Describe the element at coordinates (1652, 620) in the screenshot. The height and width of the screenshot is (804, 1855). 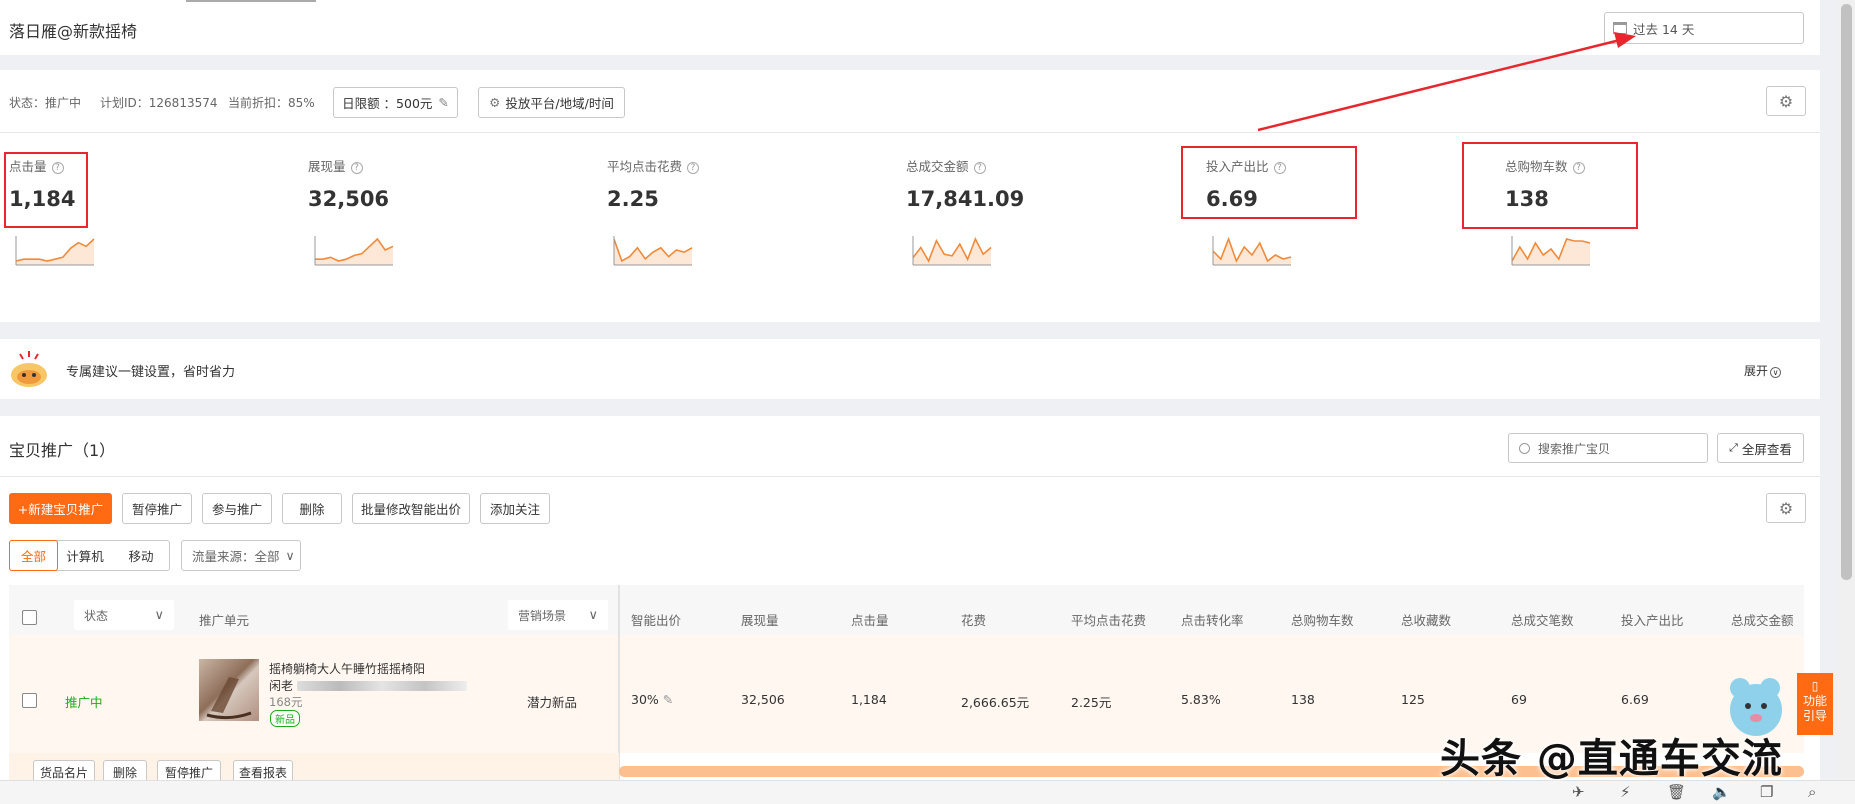
I see `roi-header: 投入产出比` at that location.